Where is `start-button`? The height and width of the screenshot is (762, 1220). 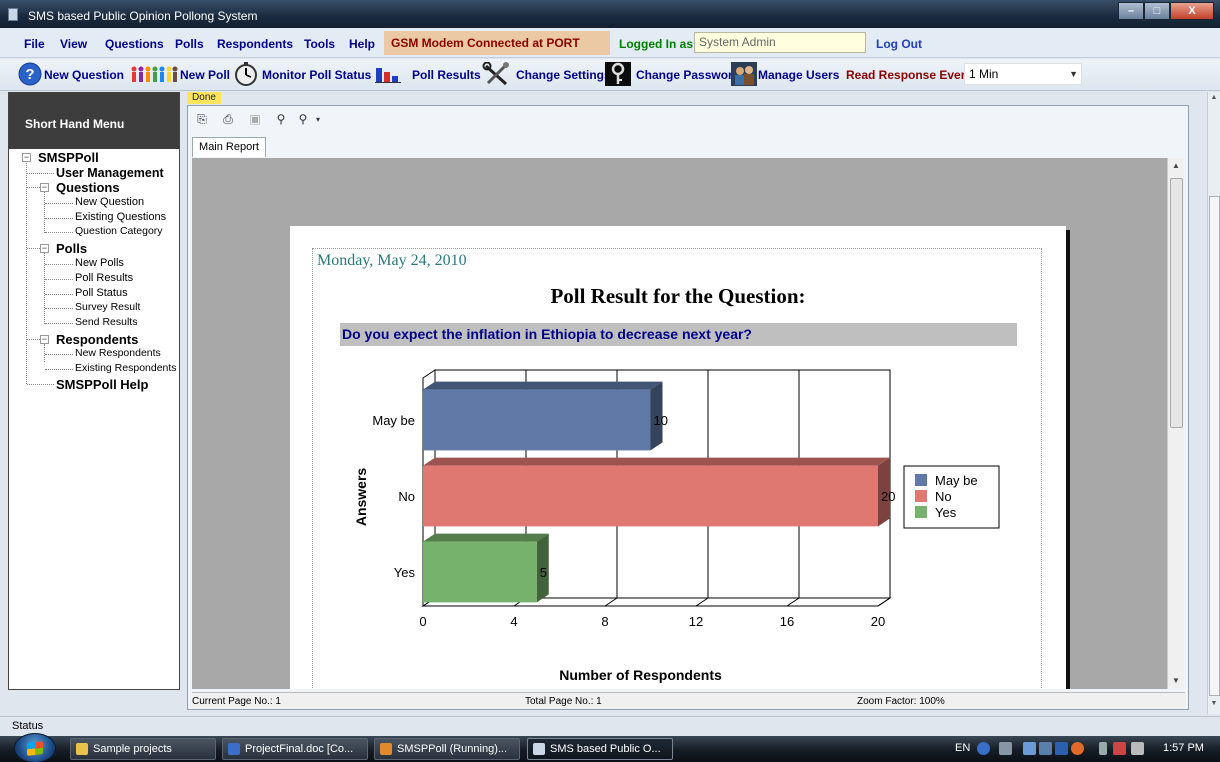
start-button is located at coordinates (35, 747).